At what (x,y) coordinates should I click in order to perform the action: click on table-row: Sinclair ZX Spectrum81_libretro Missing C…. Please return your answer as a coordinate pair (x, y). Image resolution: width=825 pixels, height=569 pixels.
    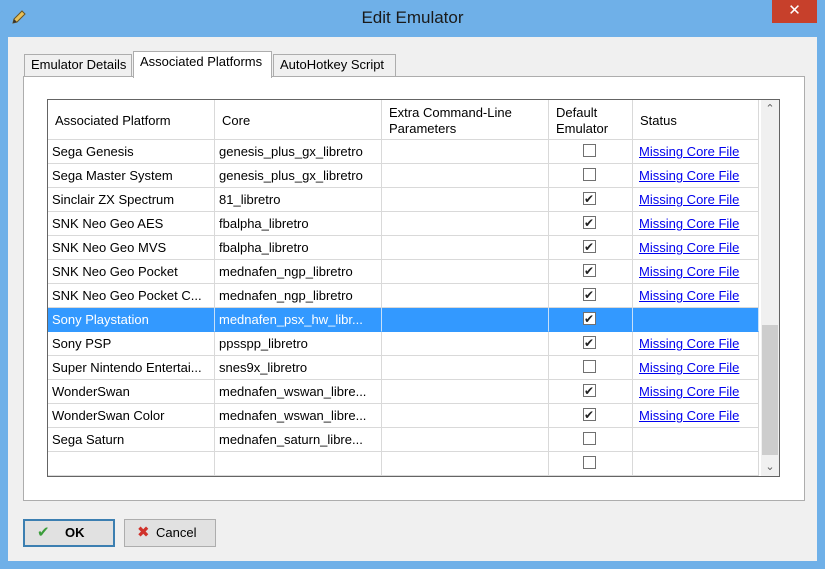
    Looking at the image, I should click on (403, 200).